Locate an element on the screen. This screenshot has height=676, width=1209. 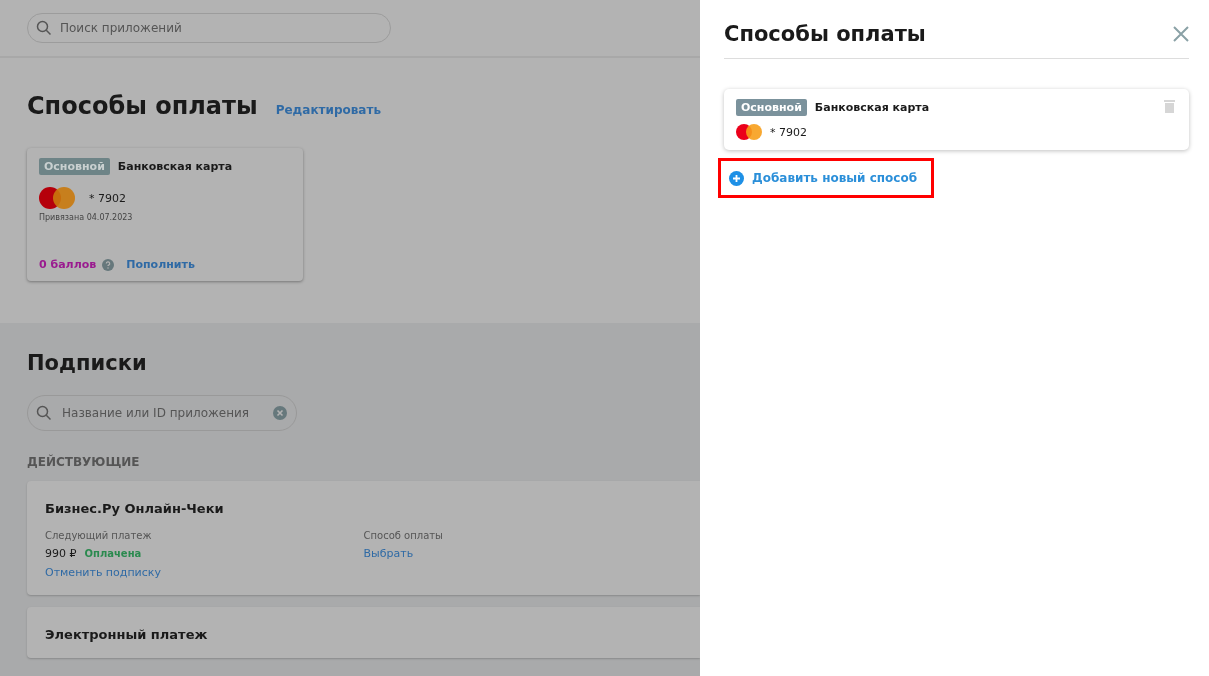
cancel-link: Отменить подписку is located at coordinates (204, 572).